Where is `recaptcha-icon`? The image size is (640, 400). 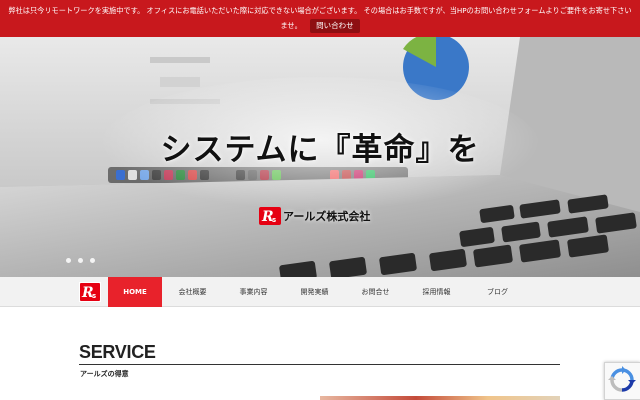 recaptcha-icon is located at coordinates (622, 379).